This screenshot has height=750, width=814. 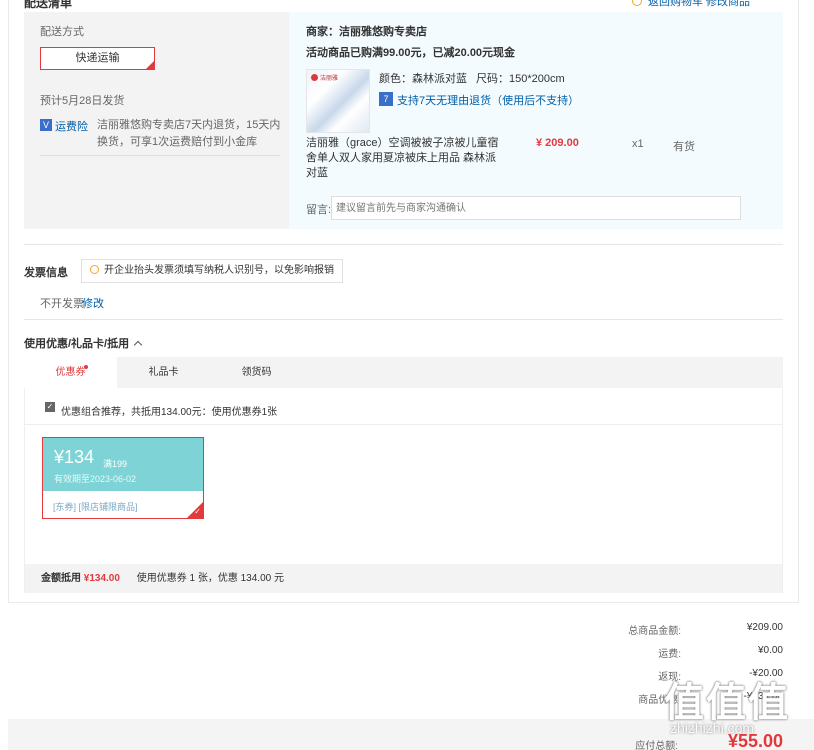 What do you see at coordinates (699, 4) in the screenshot?
I see `top-links-label: 返回购物车 修改商品` at bounding box center [699, 4].